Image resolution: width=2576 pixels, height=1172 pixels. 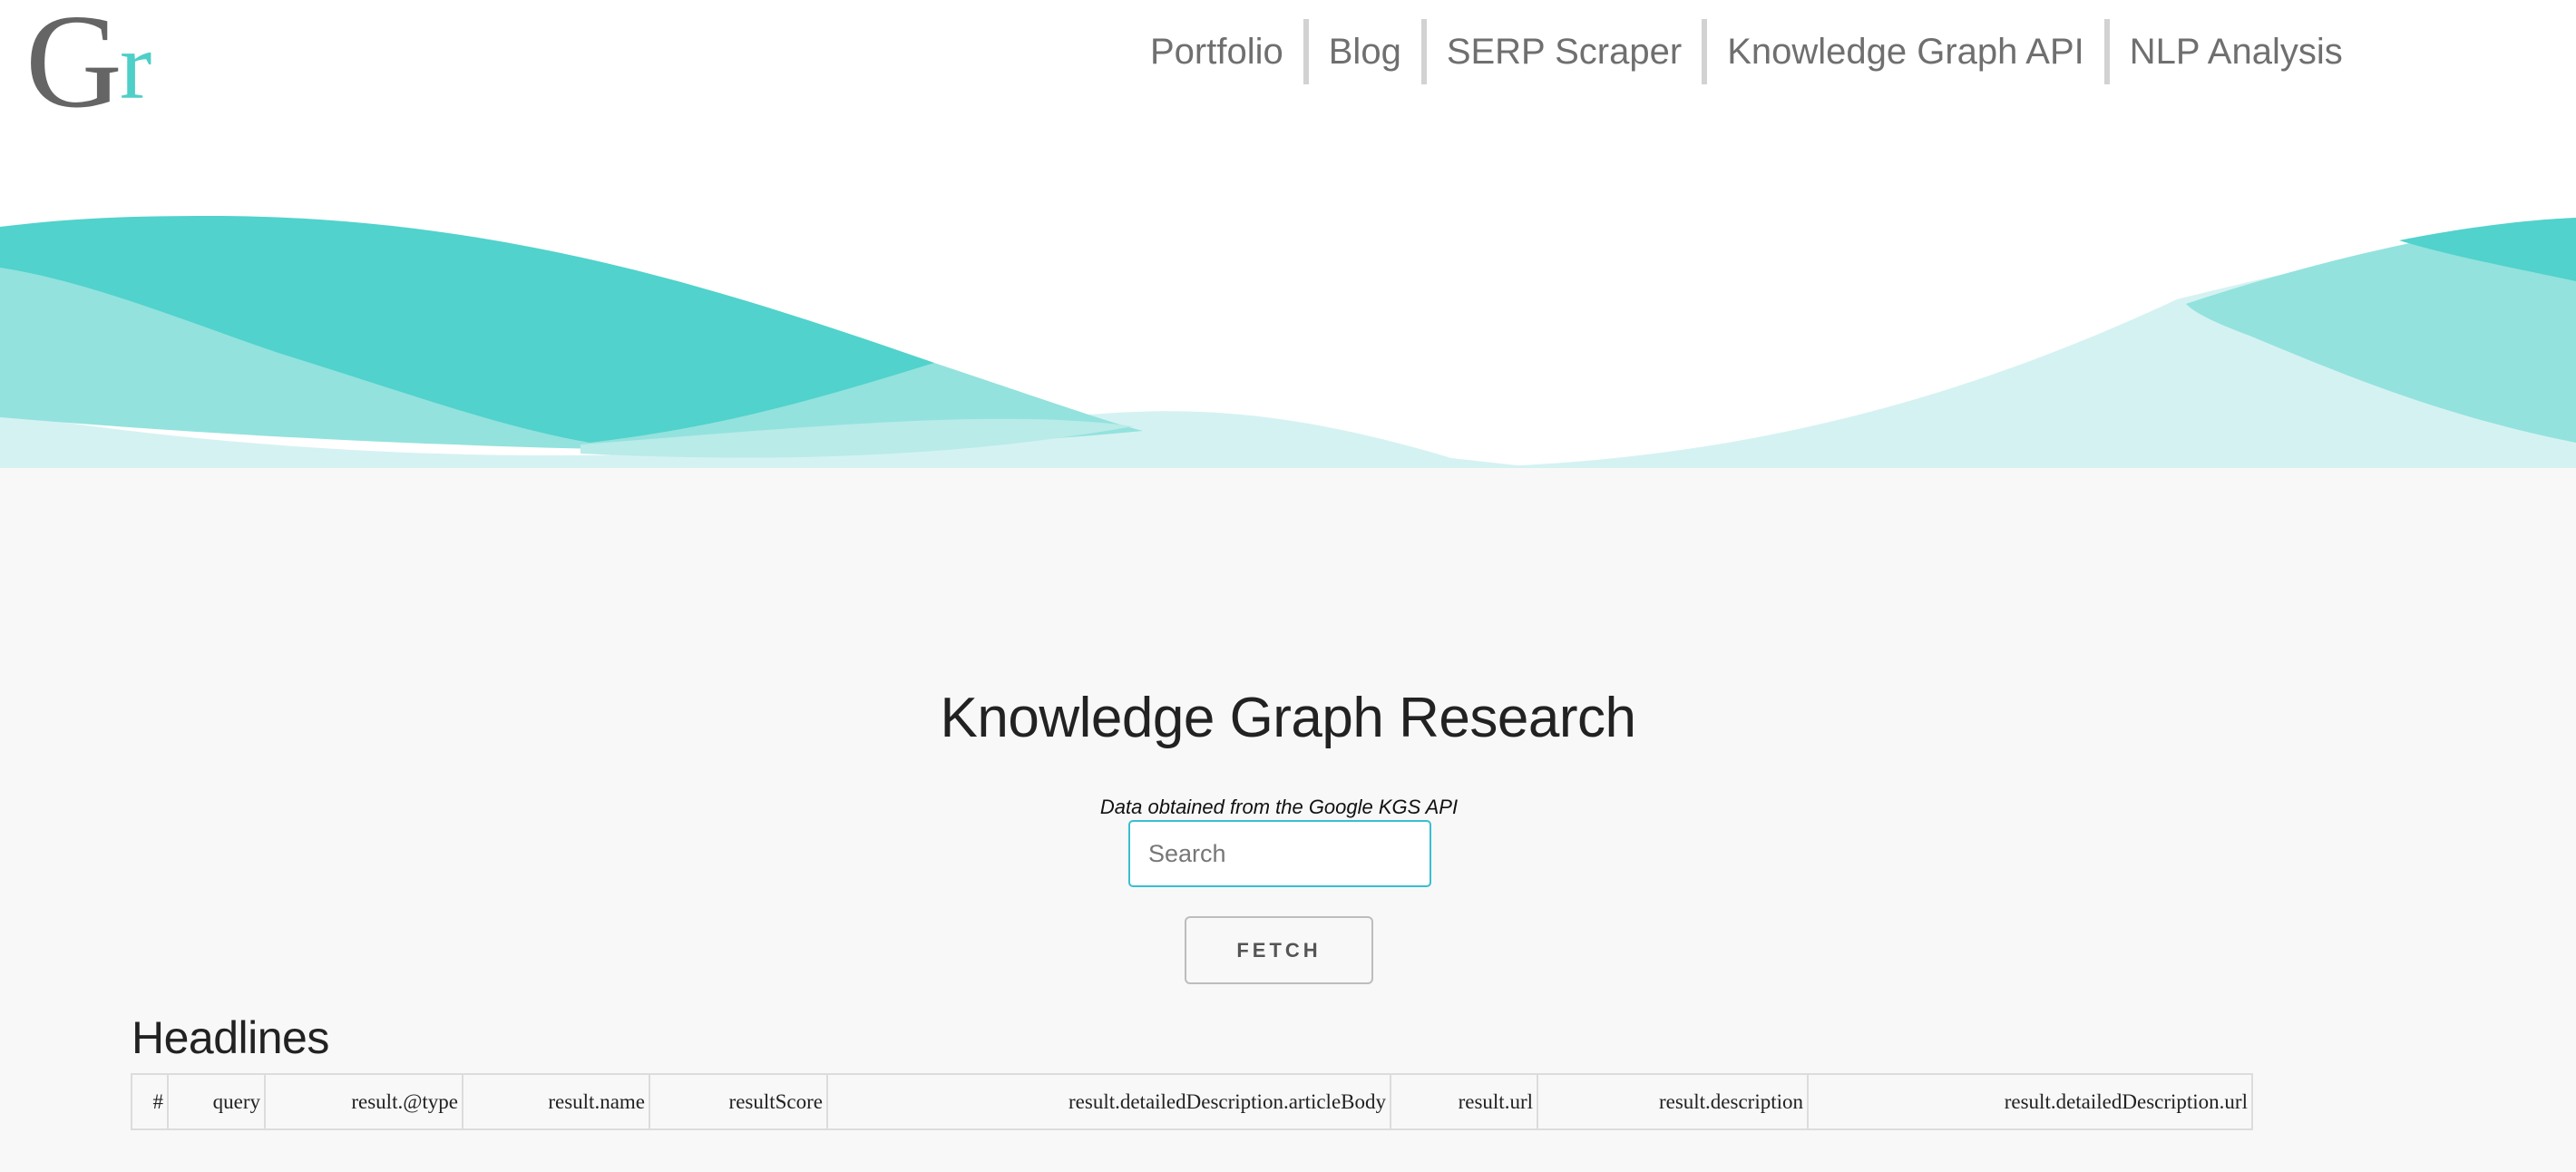 I want to click on headlines-heading: Headlines, so click(x=230, y=1037).